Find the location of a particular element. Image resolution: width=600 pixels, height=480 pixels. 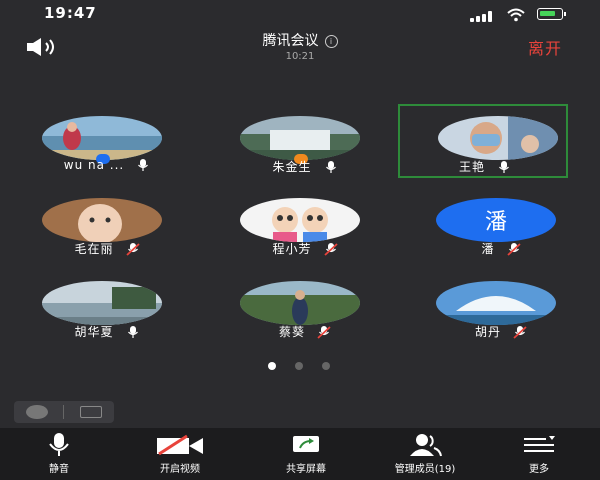

participant-name: 蔡葵 is located at coordinates (291, 332).